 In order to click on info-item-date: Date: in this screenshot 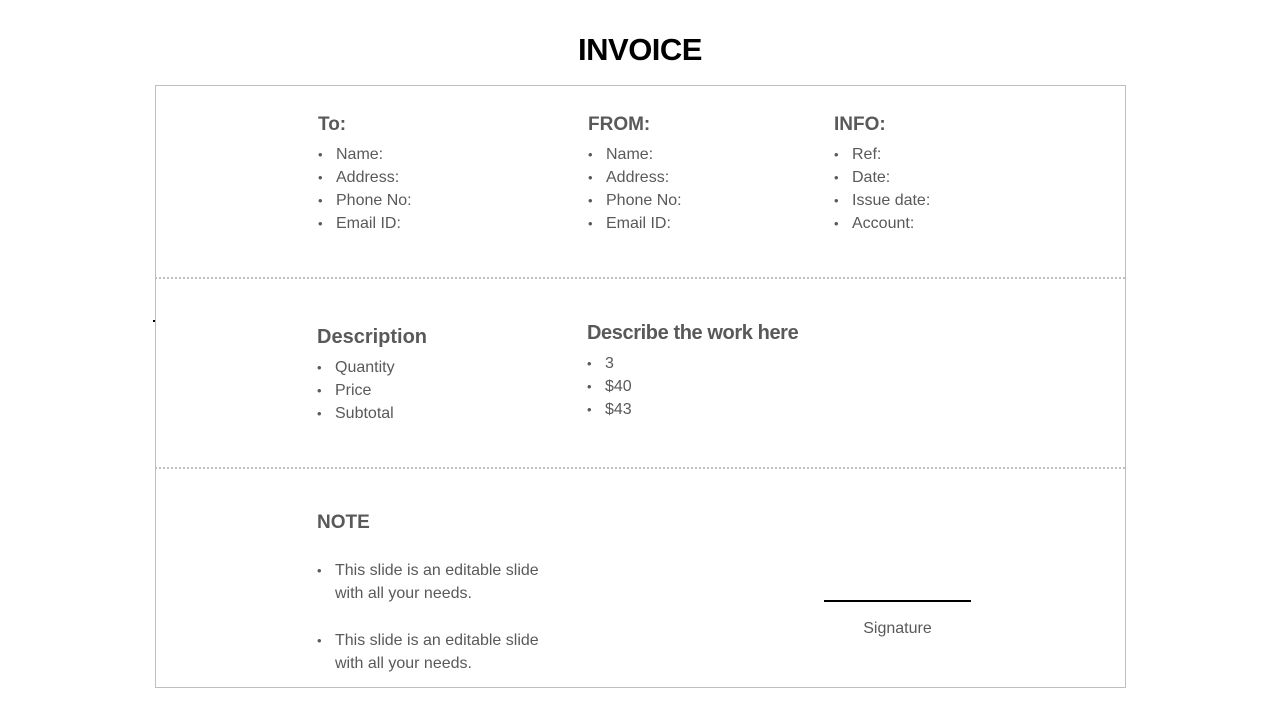, I will do `click(882, 177)`.